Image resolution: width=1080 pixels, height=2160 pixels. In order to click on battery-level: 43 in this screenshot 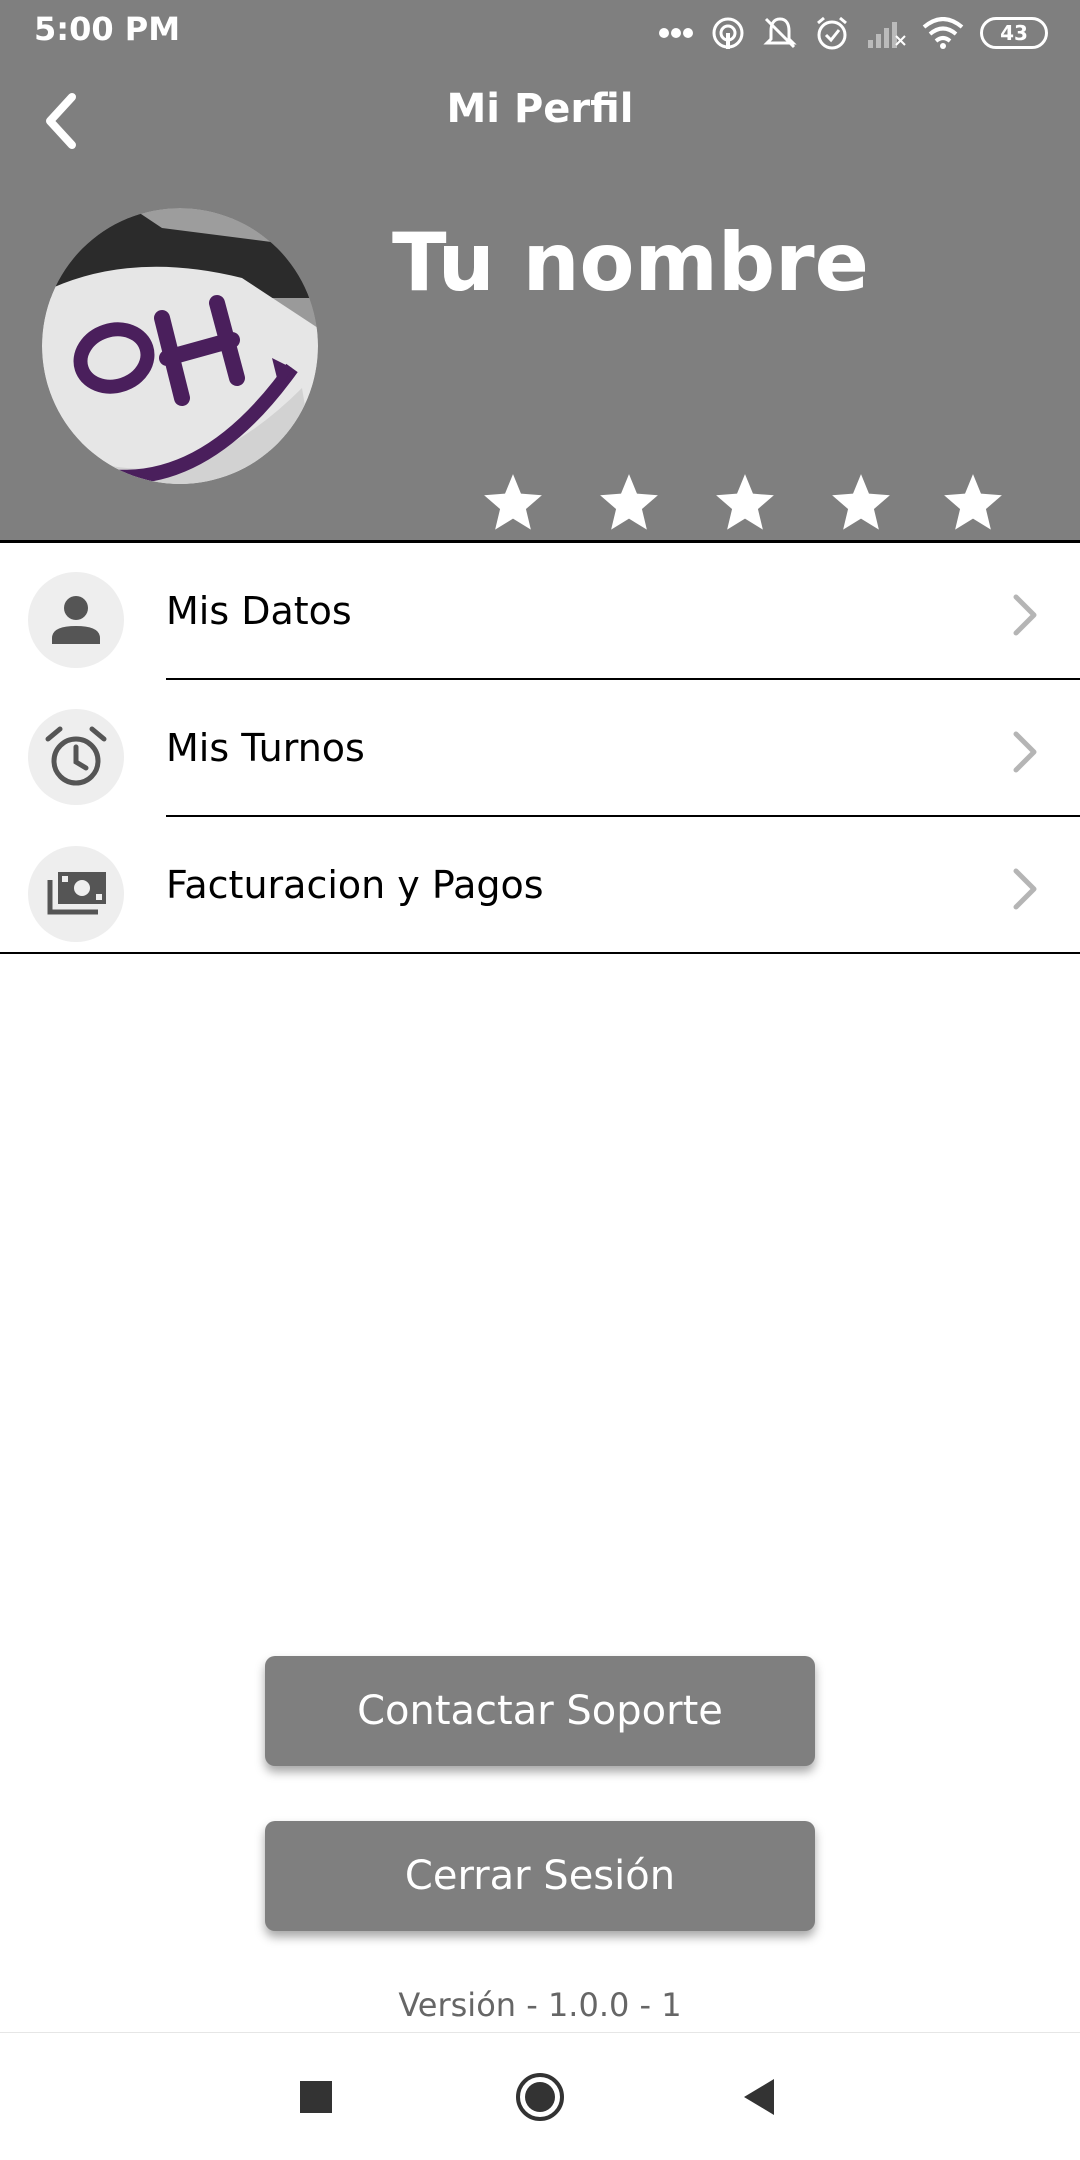, I will do `click(1014, 33)`.